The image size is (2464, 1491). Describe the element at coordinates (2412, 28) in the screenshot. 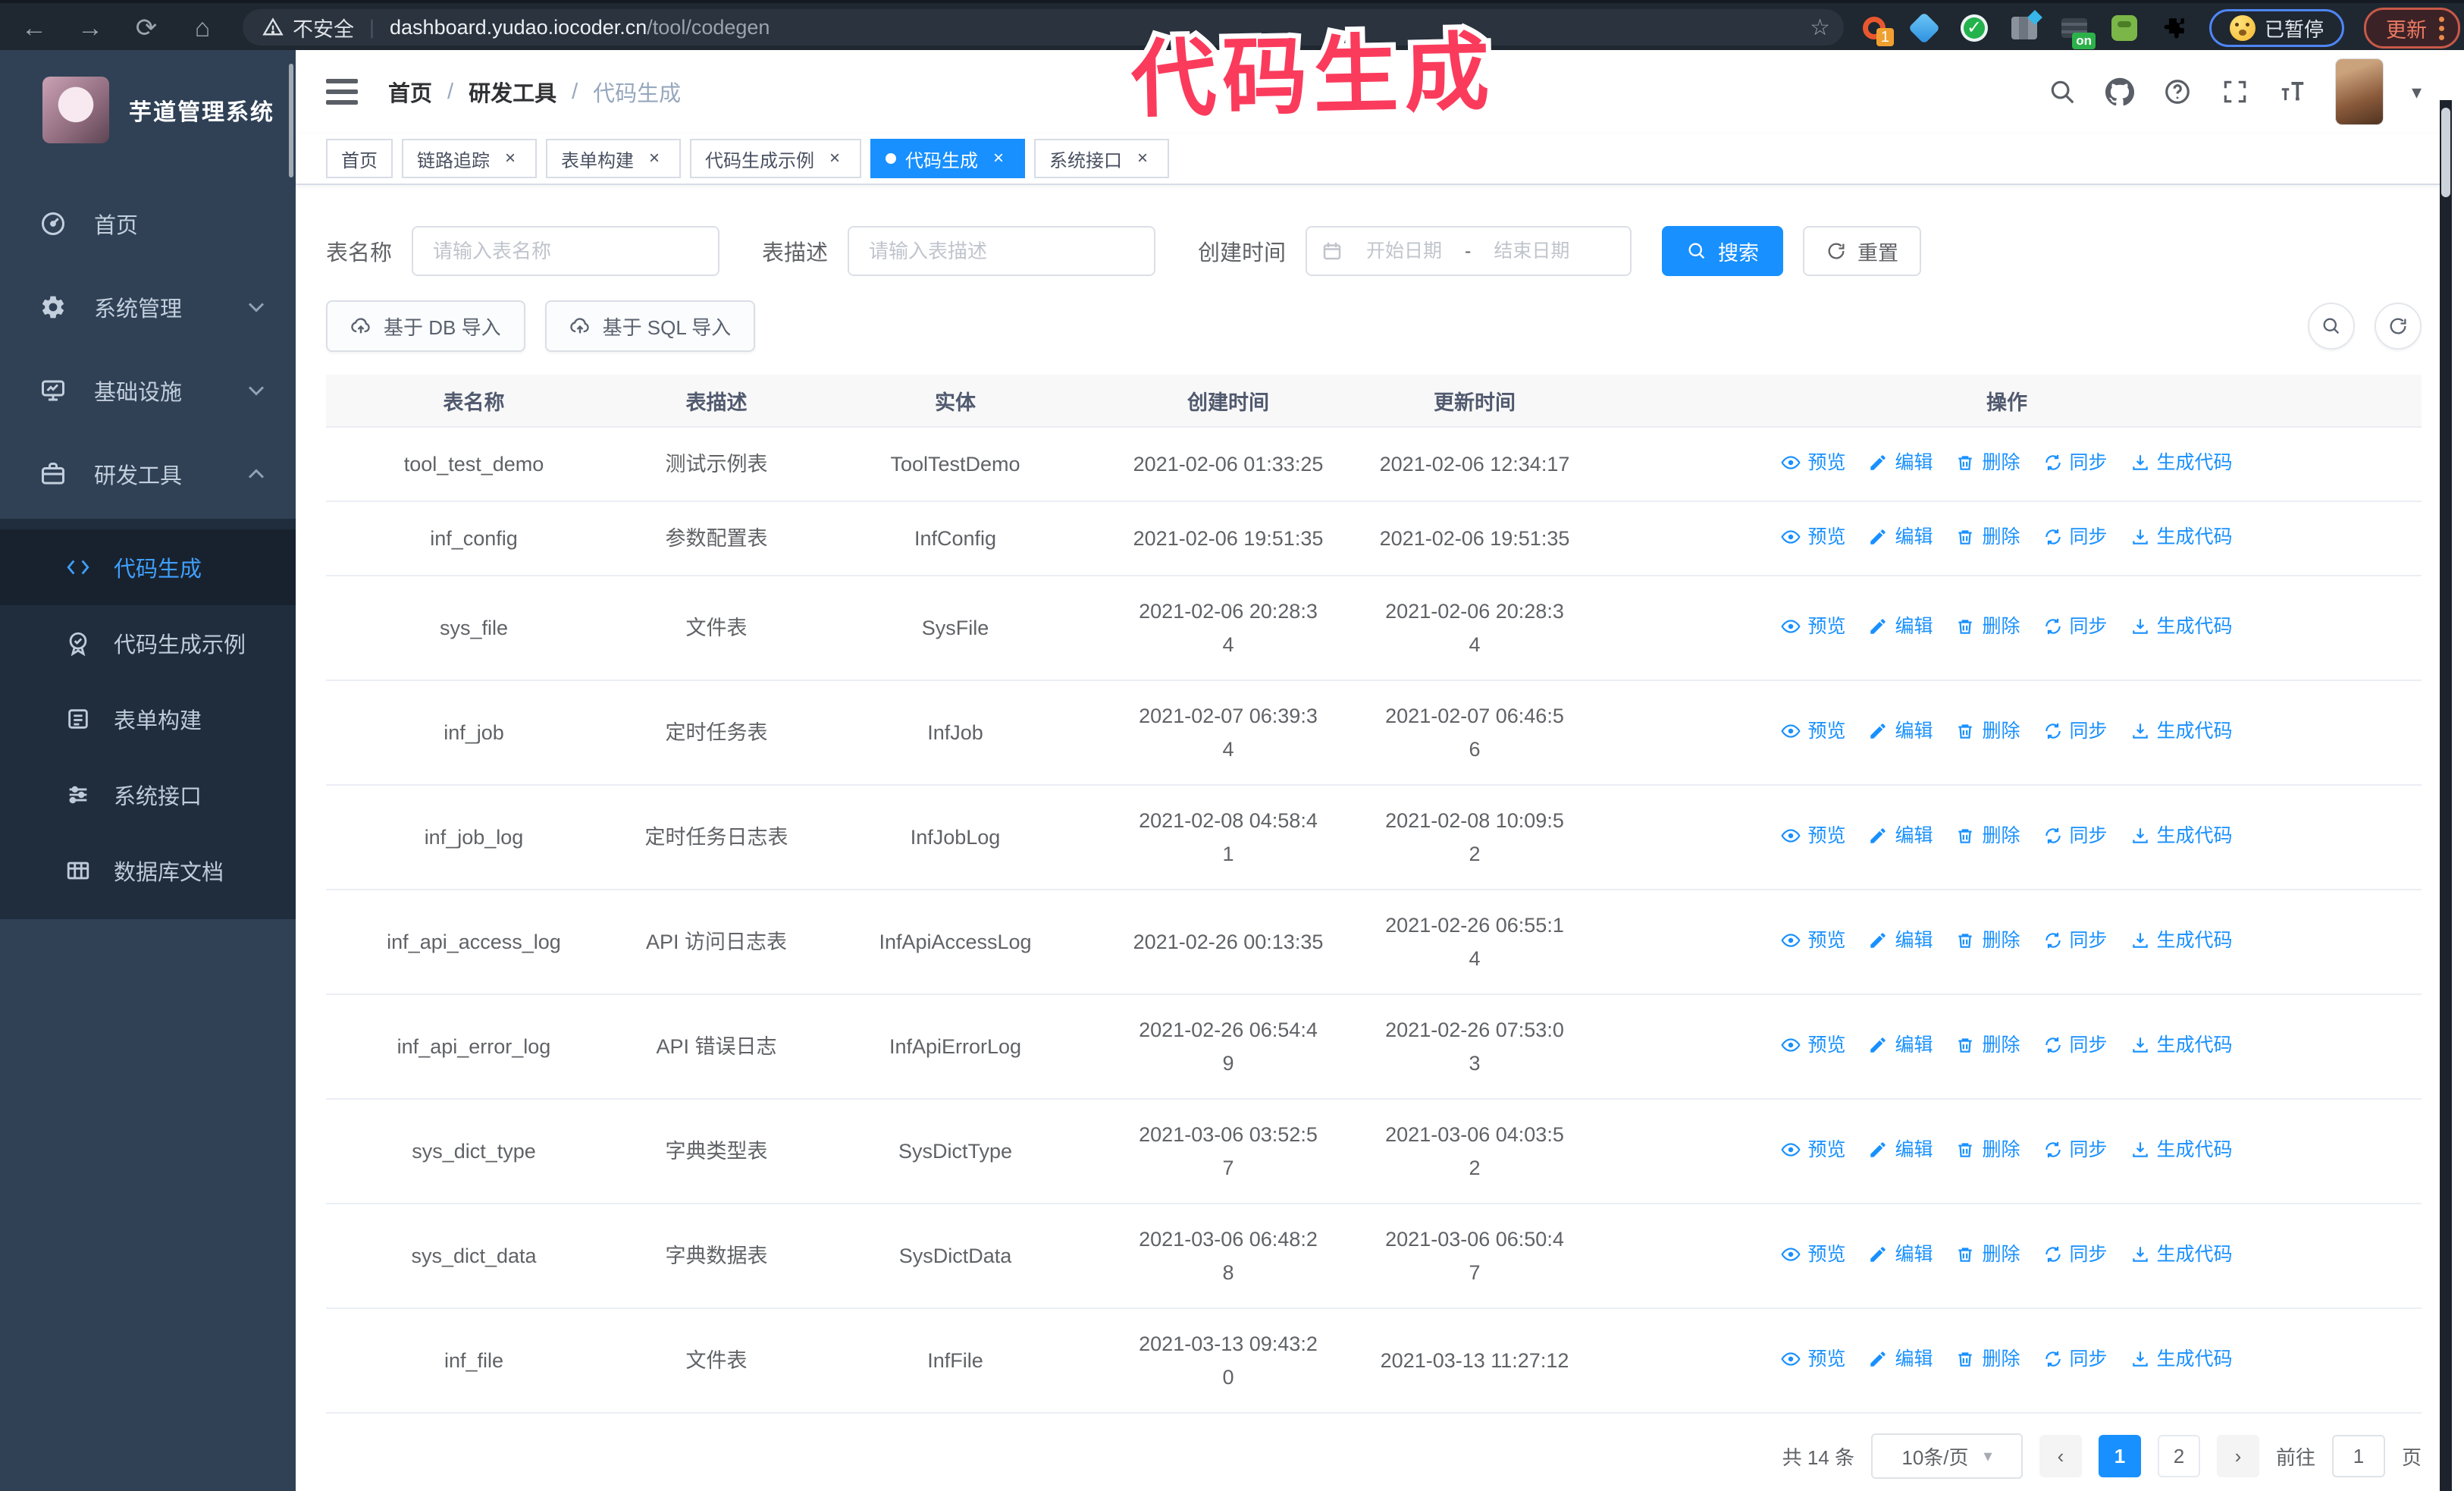

I see `update-button: 更新` at that location.